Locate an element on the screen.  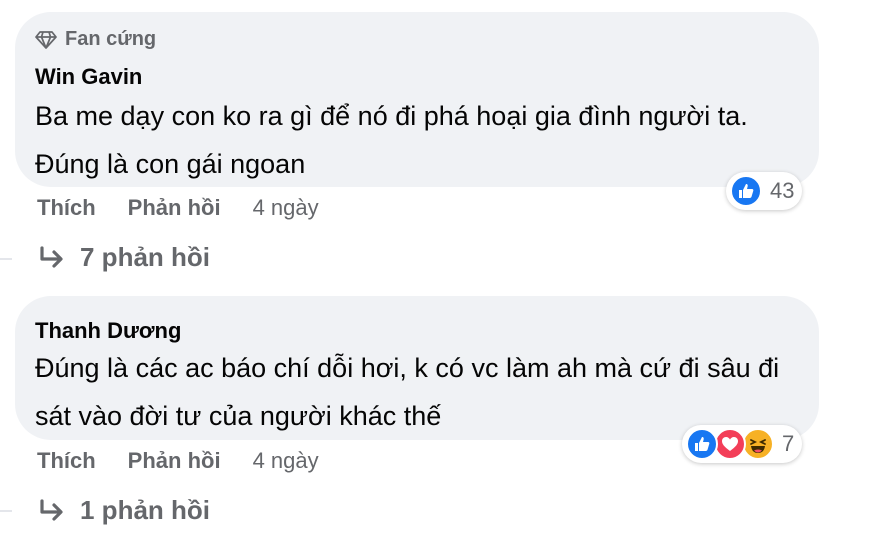
view-replies-link: 7 phản hồi is located at coordinates (124, 257).